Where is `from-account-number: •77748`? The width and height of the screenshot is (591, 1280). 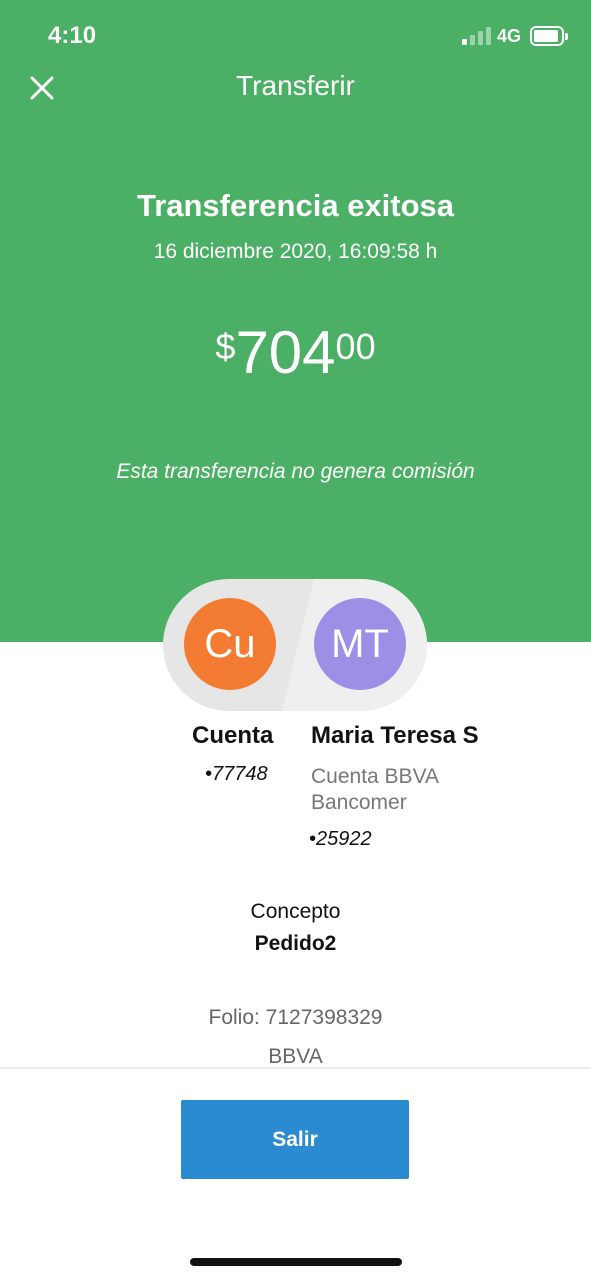
from-account-number: •77748 is located at coordinates (236, 774).